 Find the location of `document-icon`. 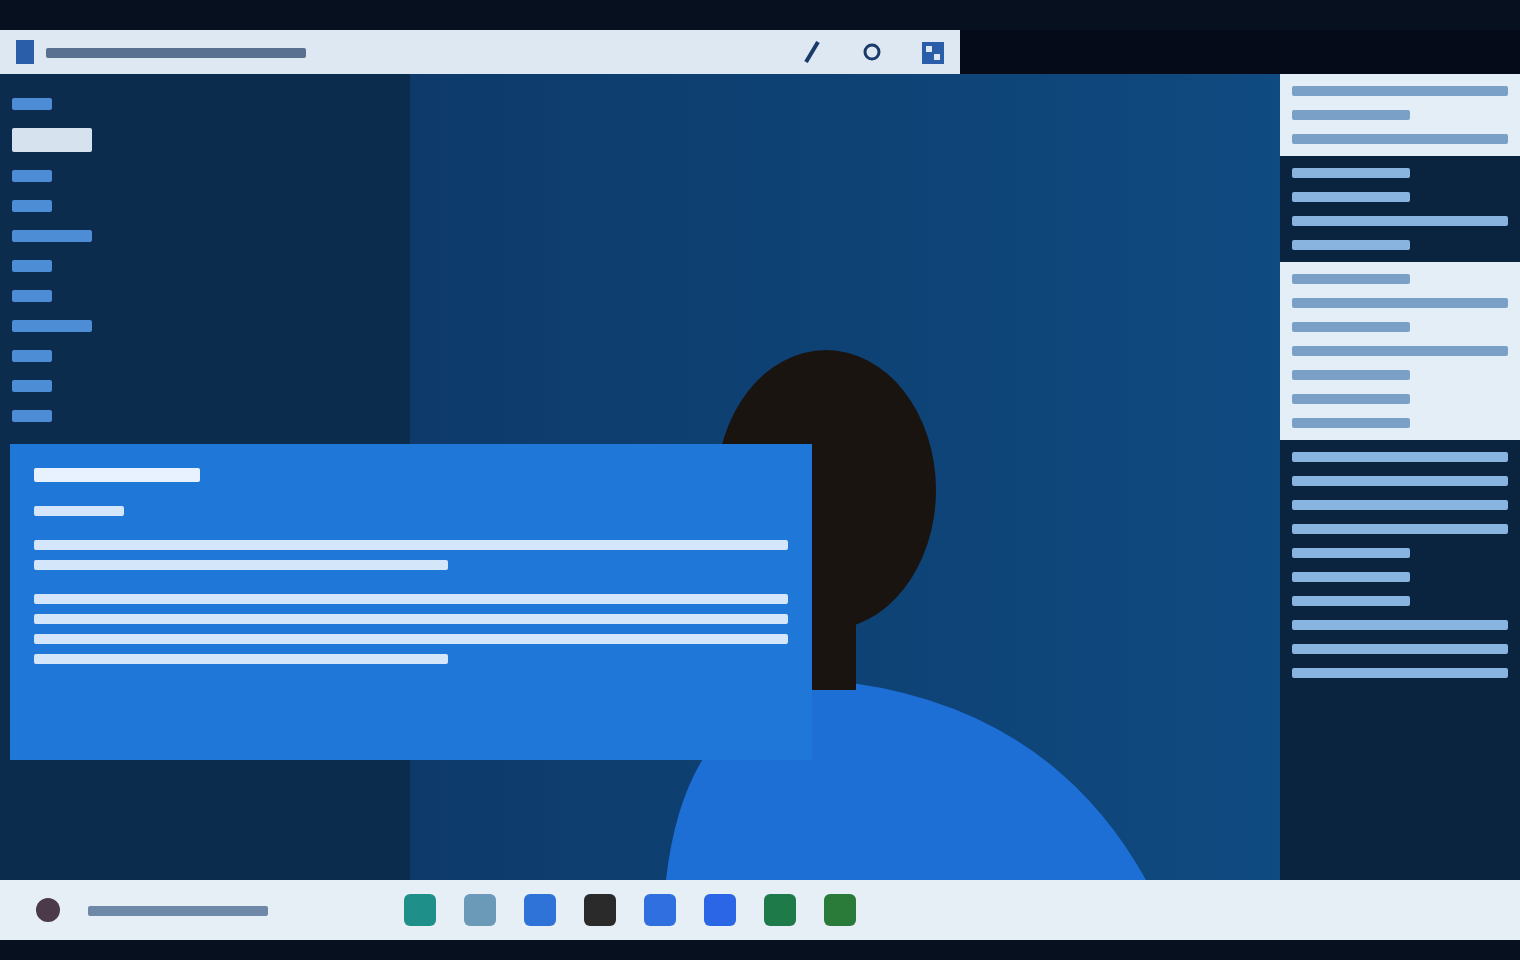

document-icon is located at coordinates (25, 52).